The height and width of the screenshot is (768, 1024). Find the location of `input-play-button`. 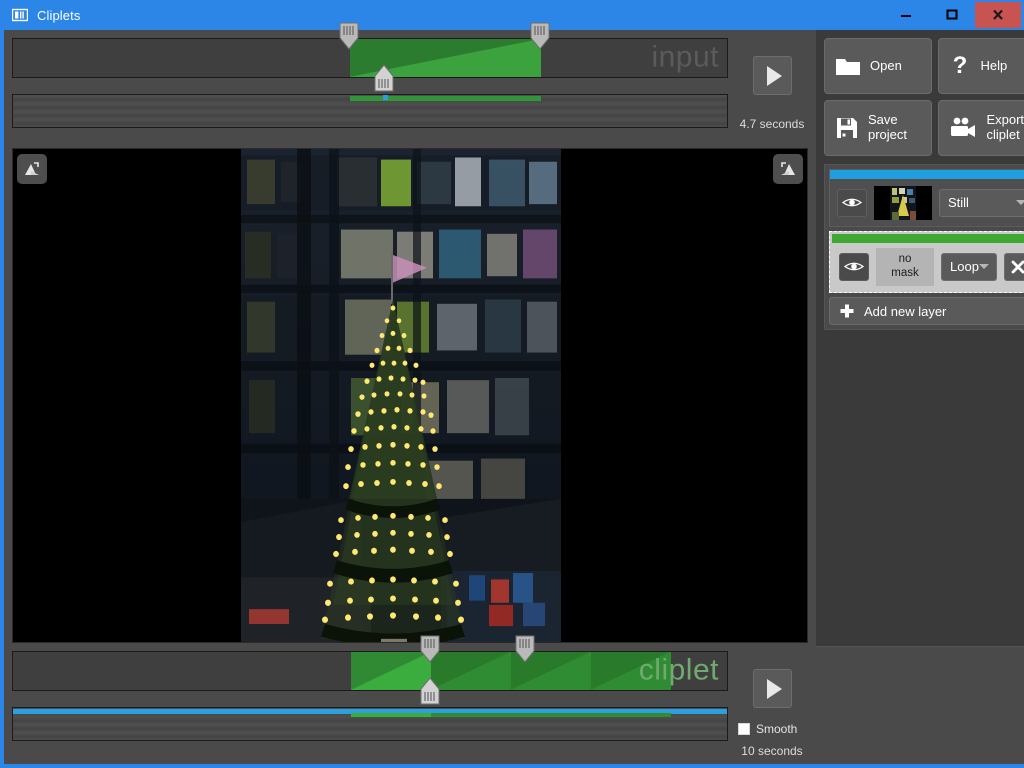

input-play-button is located at coordinates (772, 75).